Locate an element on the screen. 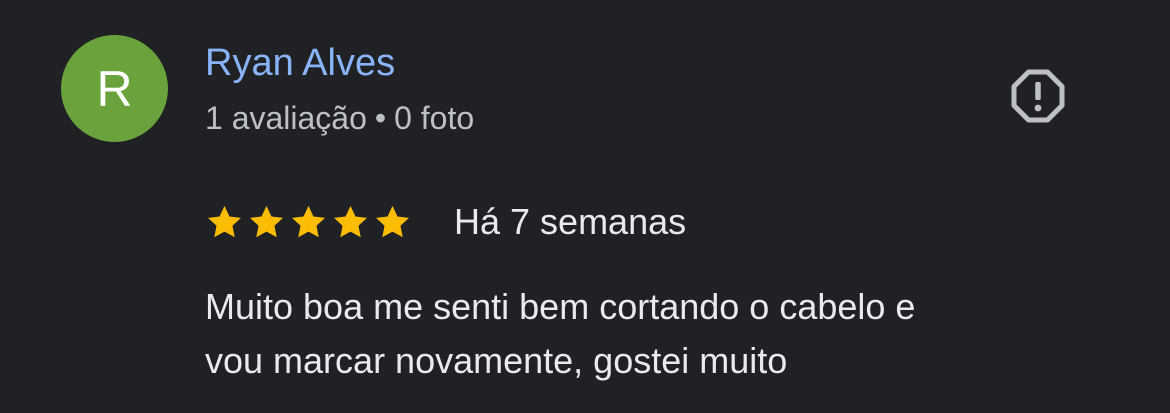 The width and height of the screenshot is (1170, 413). reviews-count: 1 avaliação is located at coordinates (286, 118).